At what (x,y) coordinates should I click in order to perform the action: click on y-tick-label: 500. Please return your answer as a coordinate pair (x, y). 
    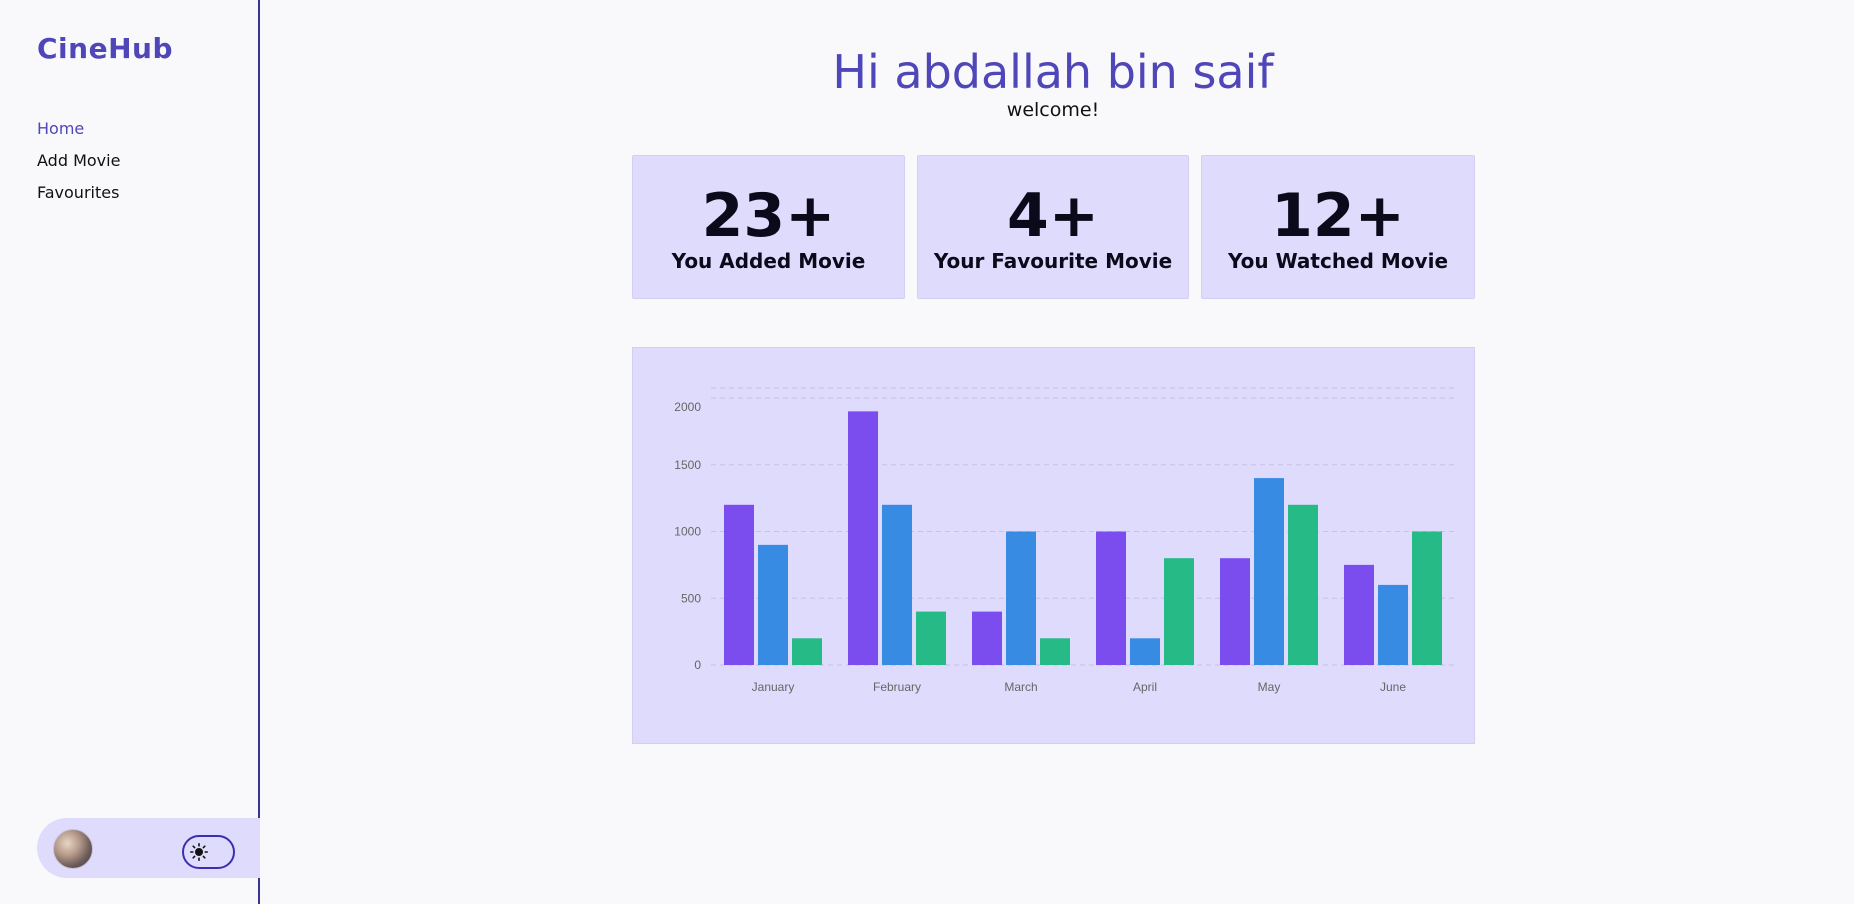
    Looking at the image, I should click on (691, 598).